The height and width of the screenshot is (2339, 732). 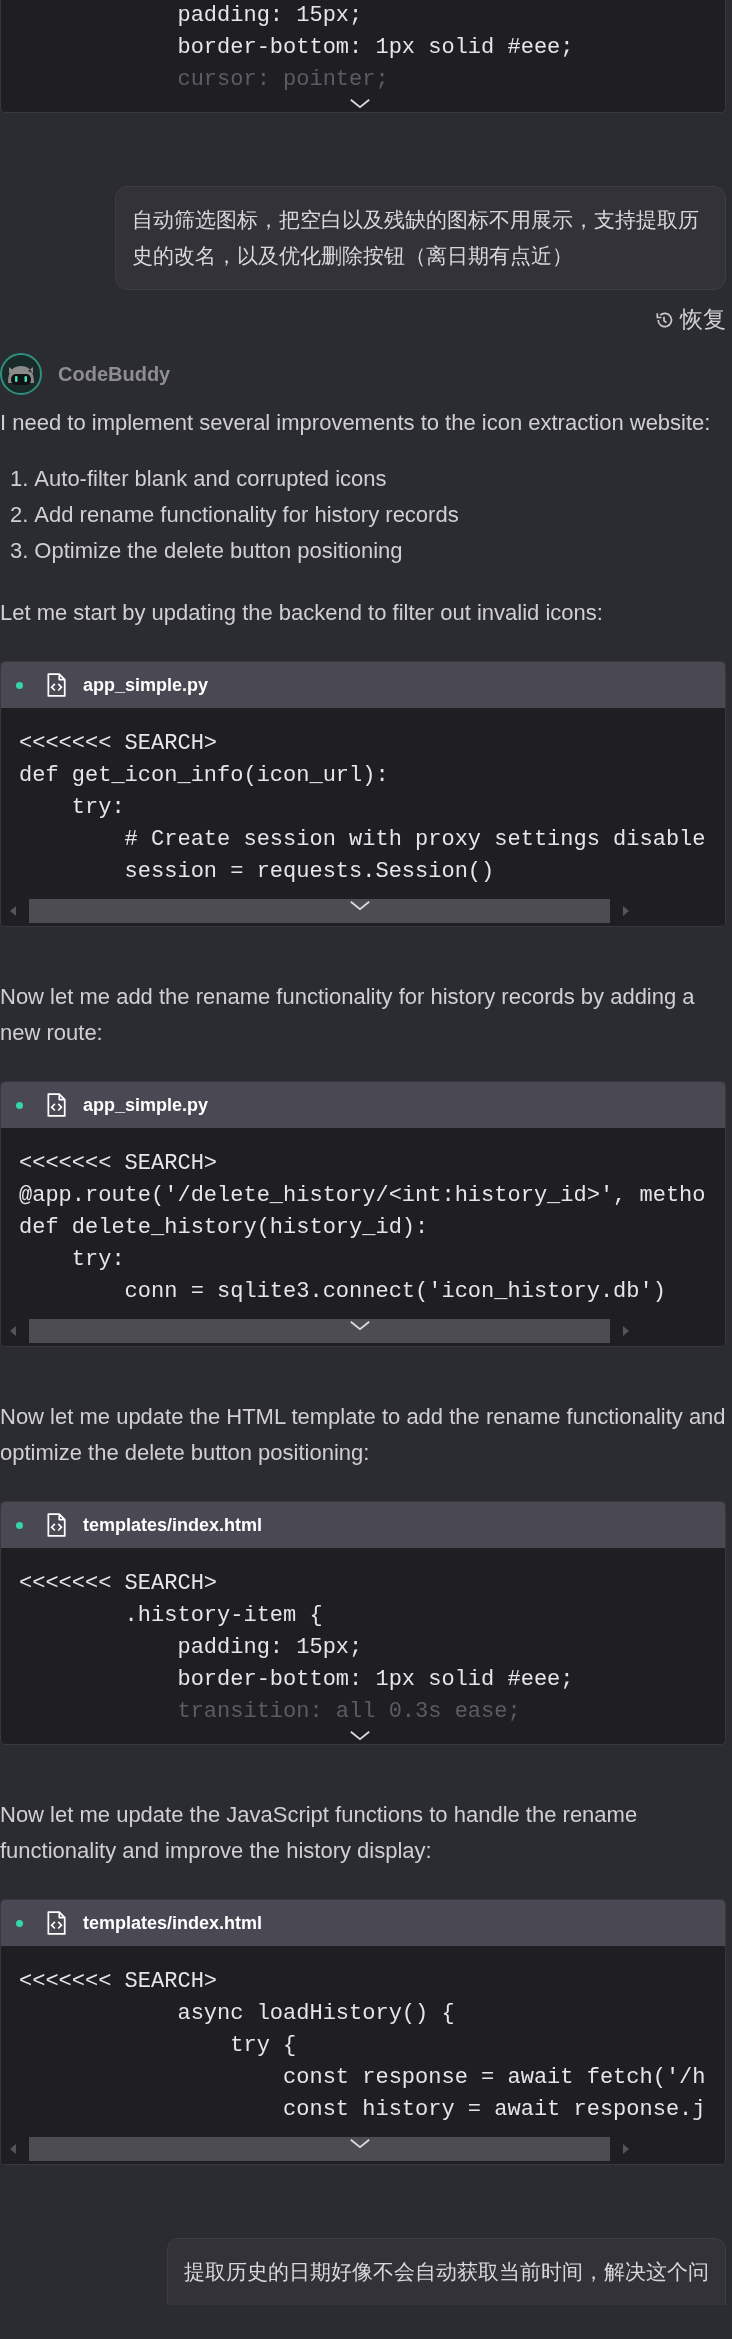 What do you see at coordinates (302, 613) in the screenshot?
I see `paragraph: Let me start by updating the backend to filter out invalid icons:` at bounding box center [302, 613].